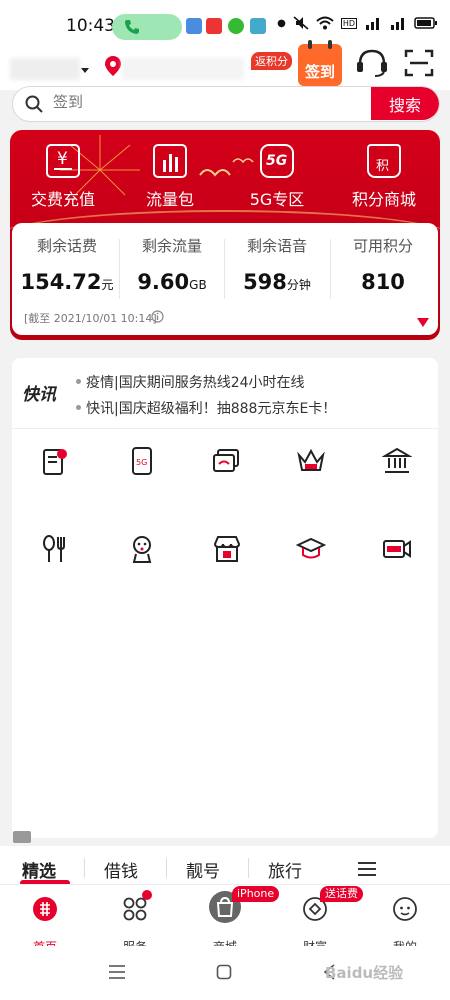 The height and width of the screenshot is (1000, 450). Describe the element at coordinates (39, 869) in the screenshot. I see `tab-featured: 精选` at that location.